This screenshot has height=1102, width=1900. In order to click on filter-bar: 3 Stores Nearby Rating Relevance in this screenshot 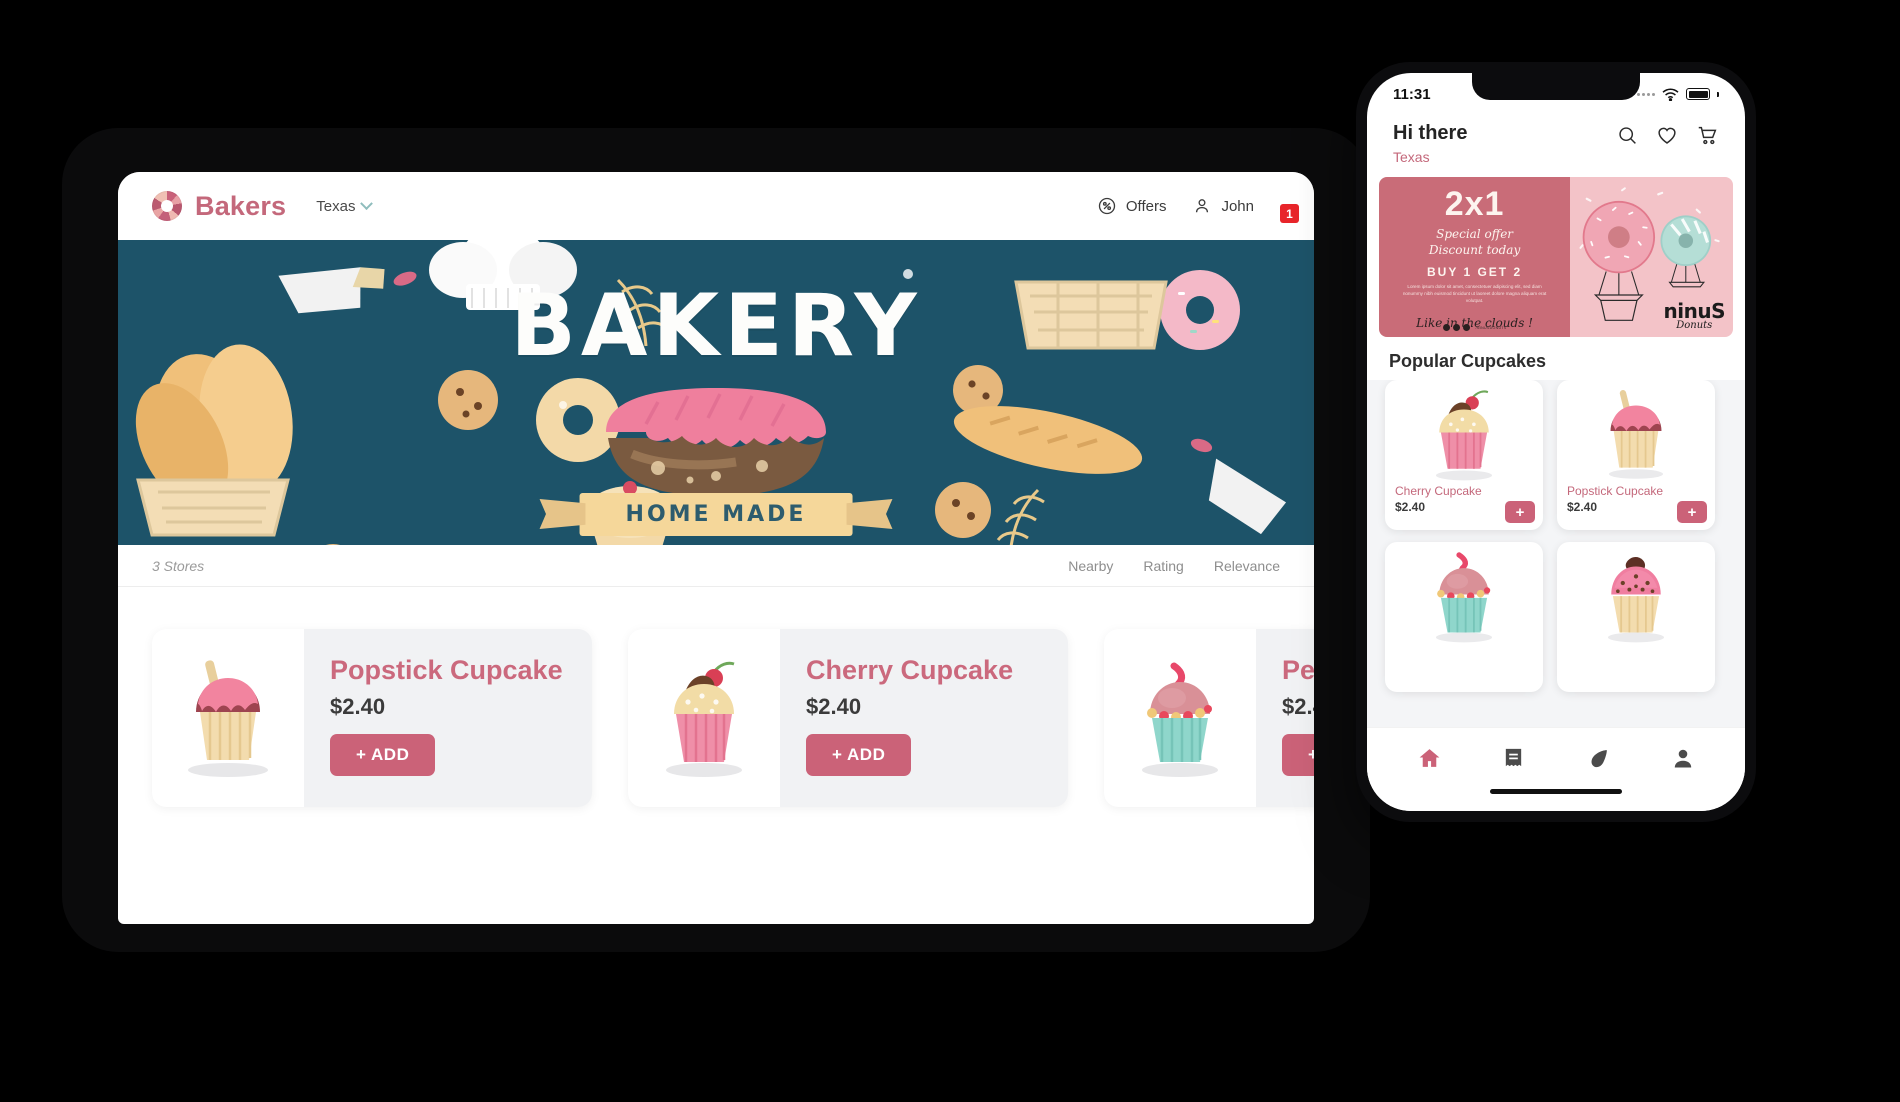, I will do `click(716, 566)`.